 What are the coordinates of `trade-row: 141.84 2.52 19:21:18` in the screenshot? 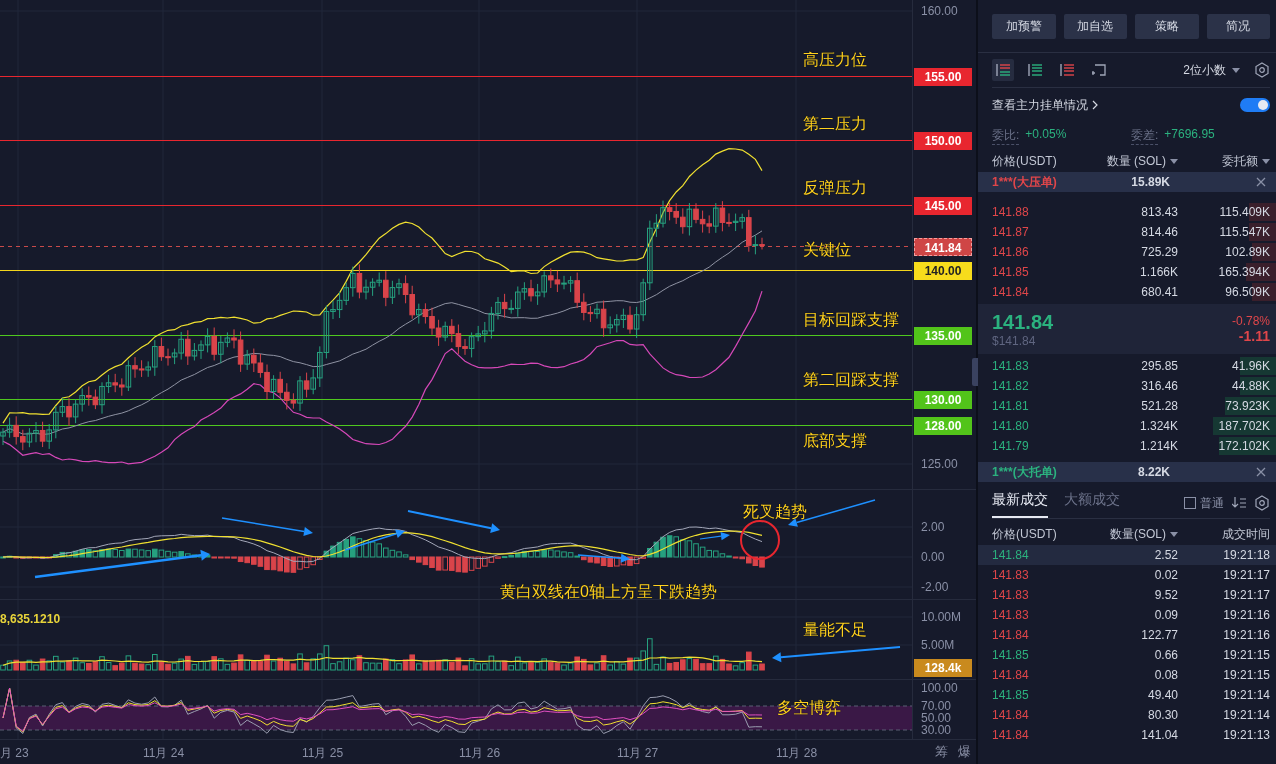 It's located at (1127, 555).